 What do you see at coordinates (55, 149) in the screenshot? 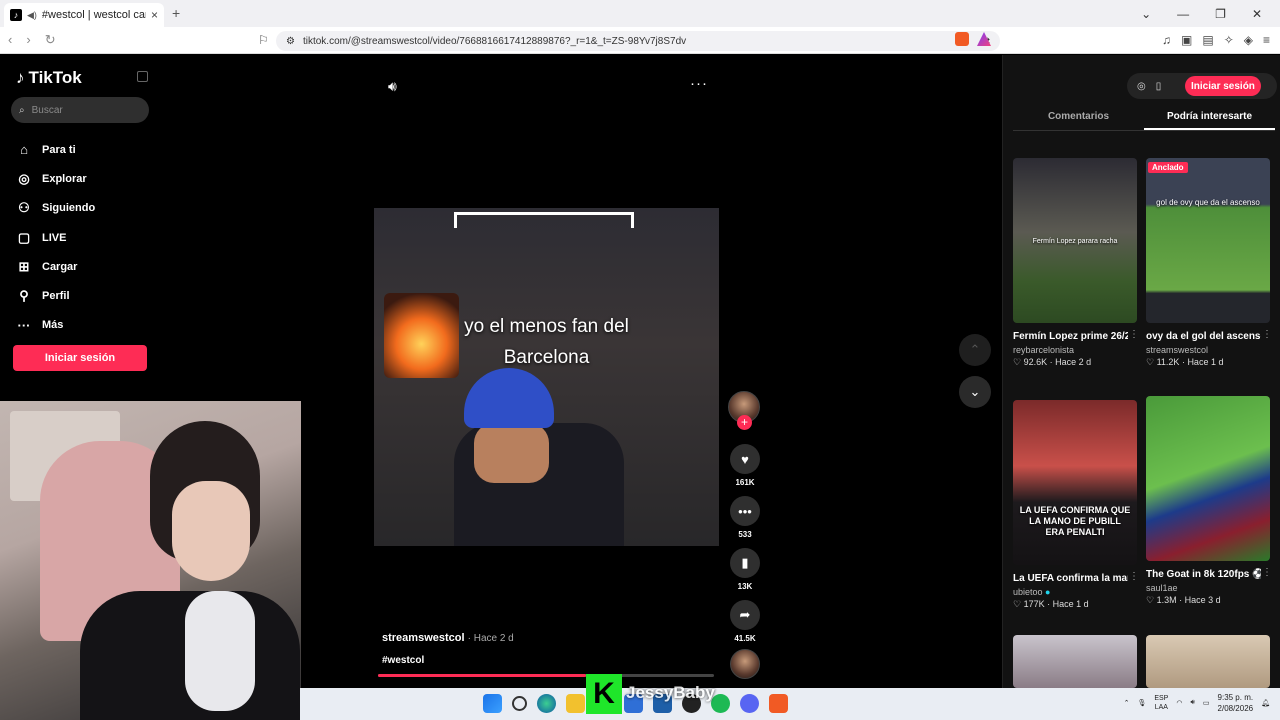
I see `sidebar-item-para-ti: ⌂ Para ti` at bounding box center [55, 149].